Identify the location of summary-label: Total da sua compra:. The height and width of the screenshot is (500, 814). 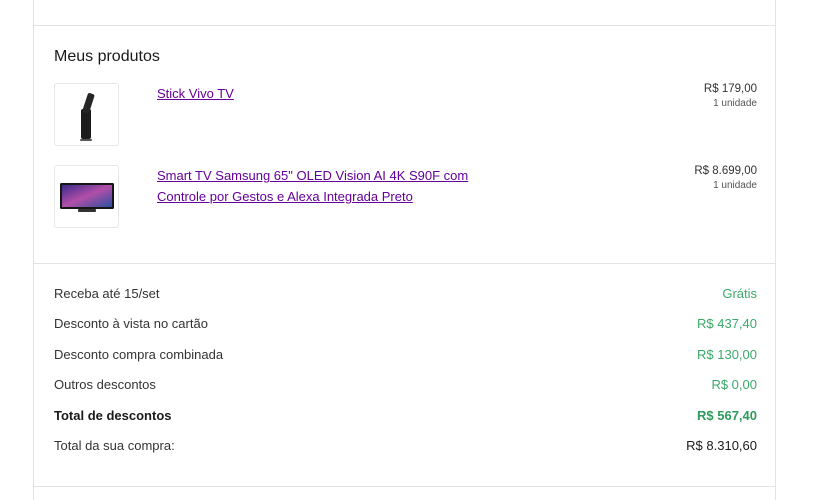
(114, 445).